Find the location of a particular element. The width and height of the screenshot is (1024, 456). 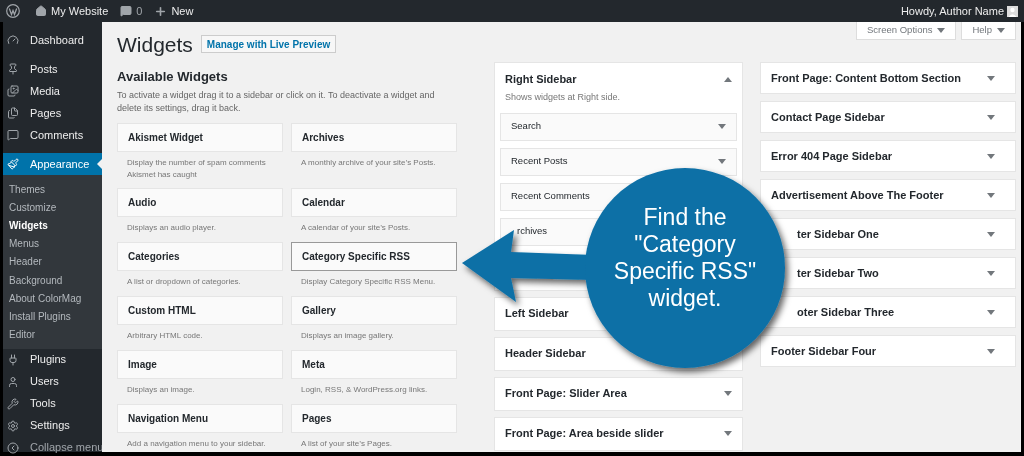

sidebar-title: Footer Sidebar Four is located at coordinates (824, 351).